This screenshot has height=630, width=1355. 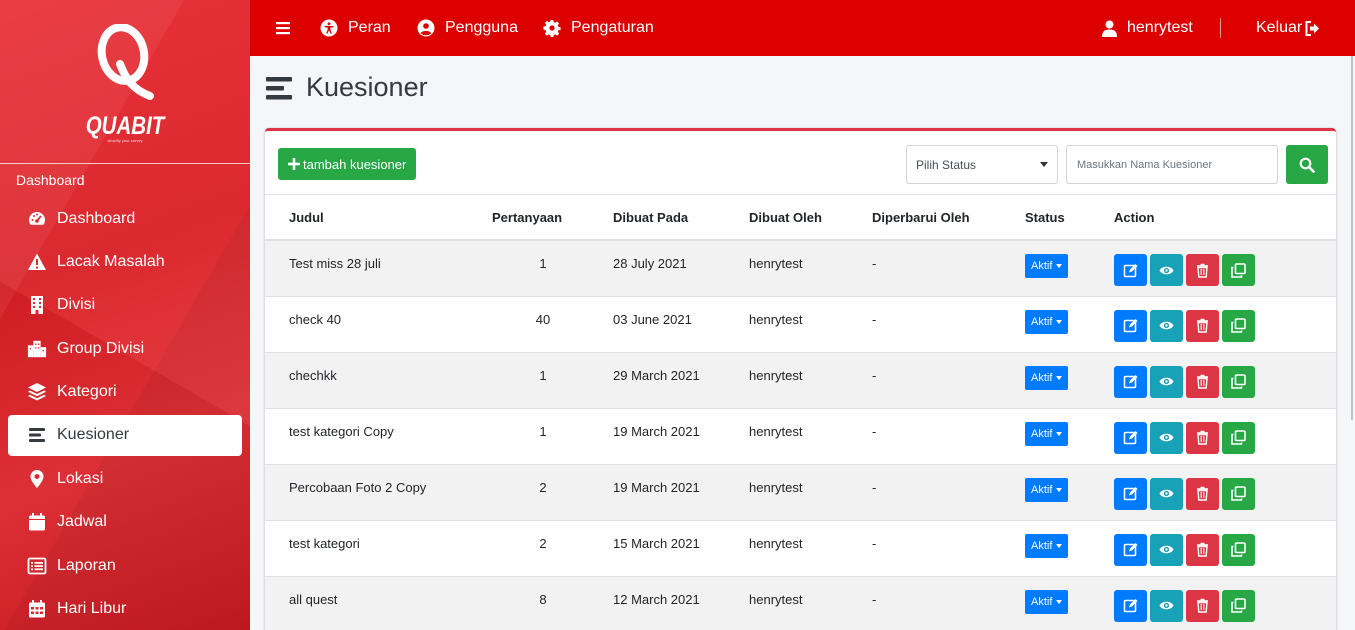 I want to click on brand: QUABIT simplify your survey, so click(x=125, y=82).